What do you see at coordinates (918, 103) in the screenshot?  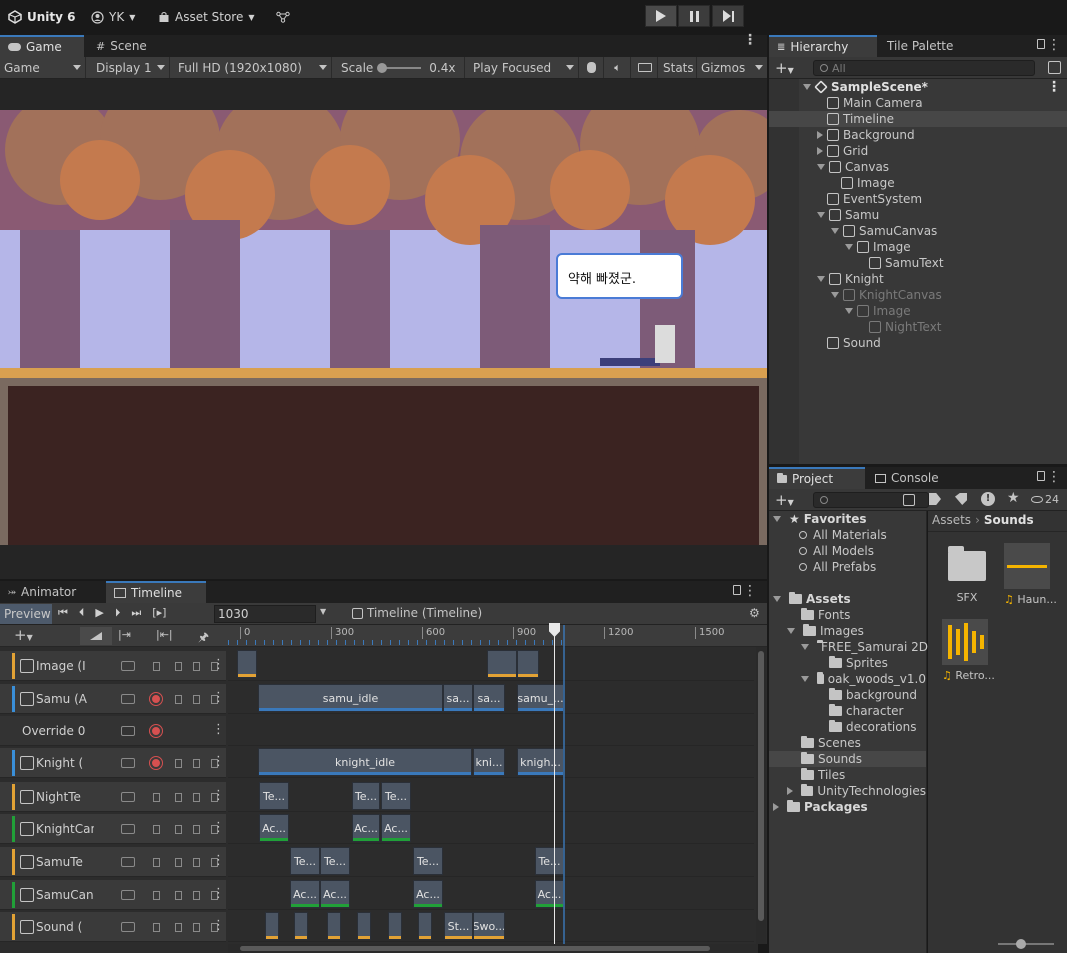 I see `hierarchy-item: Main Camera` at bounding box center [918, 103].